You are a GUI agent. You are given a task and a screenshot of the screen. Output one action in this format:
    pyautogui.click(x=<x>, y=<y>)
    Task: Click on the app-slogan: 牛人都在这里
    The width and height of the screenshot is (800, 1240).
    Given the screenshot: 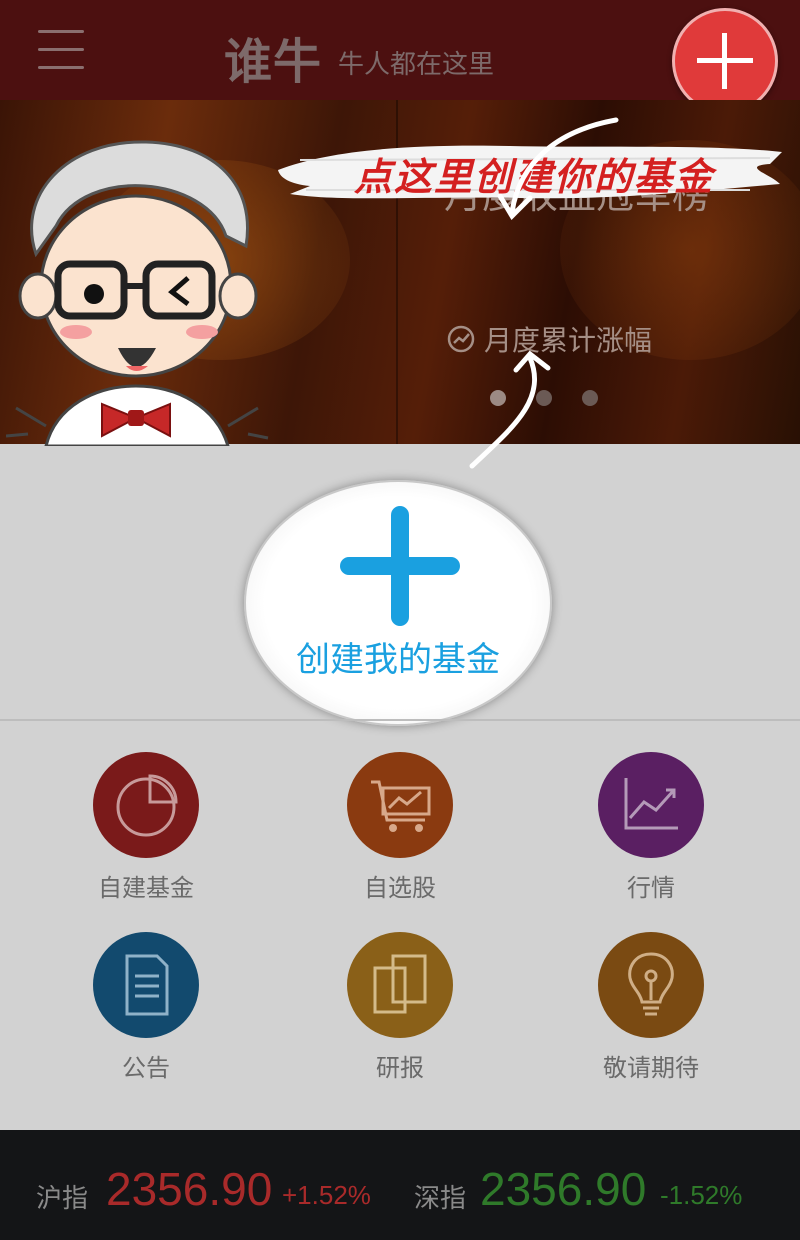 What is the action you would take?
    pyautogui.click(x=416, y=65)
    